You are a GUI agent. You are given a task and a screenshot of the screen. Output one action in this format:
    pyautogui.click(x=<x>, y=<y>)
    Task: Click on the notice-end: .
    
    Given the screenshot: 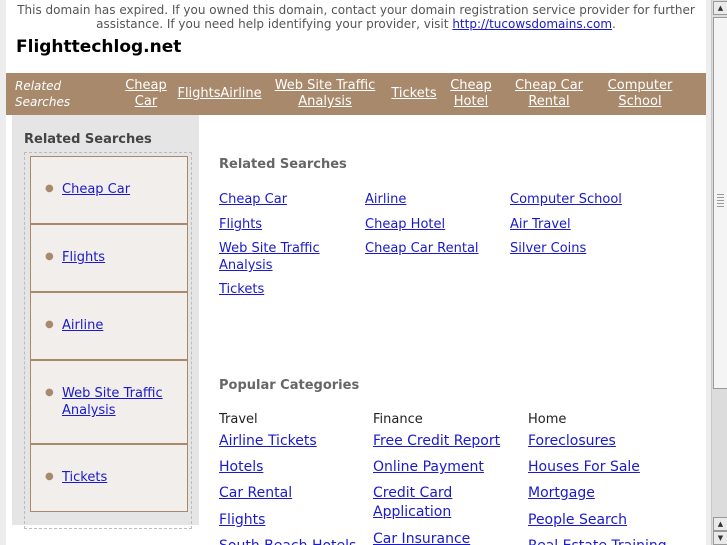 What is the action you would take?
    pyautogui.click(x=614, y=24)
    